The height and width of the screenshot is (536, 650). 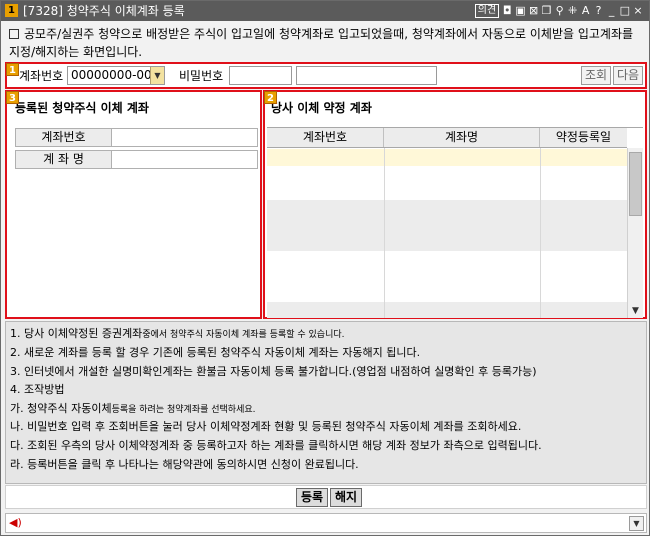 What do you see at coordinates (612, 11) in the screenshot?
I see `minimize-icon: _` at bounding box center [612, 11].